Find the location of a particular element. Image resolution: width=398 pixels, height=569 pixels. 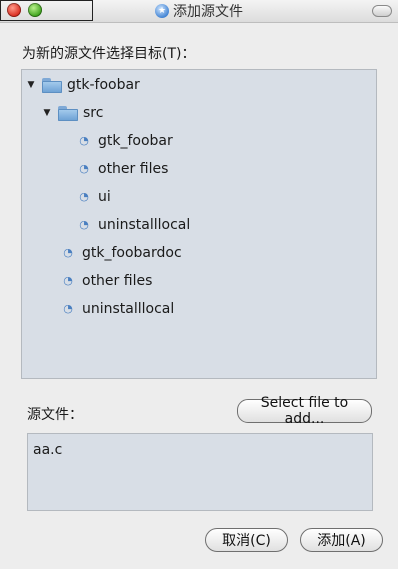

tree-item-gtk-foobar: ▼ gtk-foobar is located at coordinates (83, 85).